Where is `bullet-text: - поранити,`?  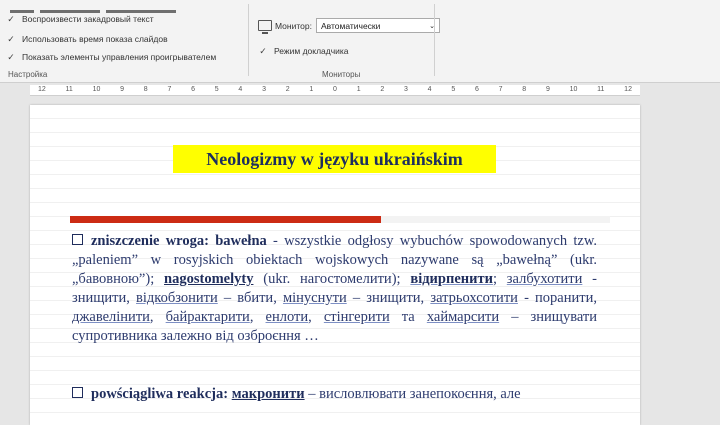 bullet-text: - поранити, is located at coordinates (557, 298).